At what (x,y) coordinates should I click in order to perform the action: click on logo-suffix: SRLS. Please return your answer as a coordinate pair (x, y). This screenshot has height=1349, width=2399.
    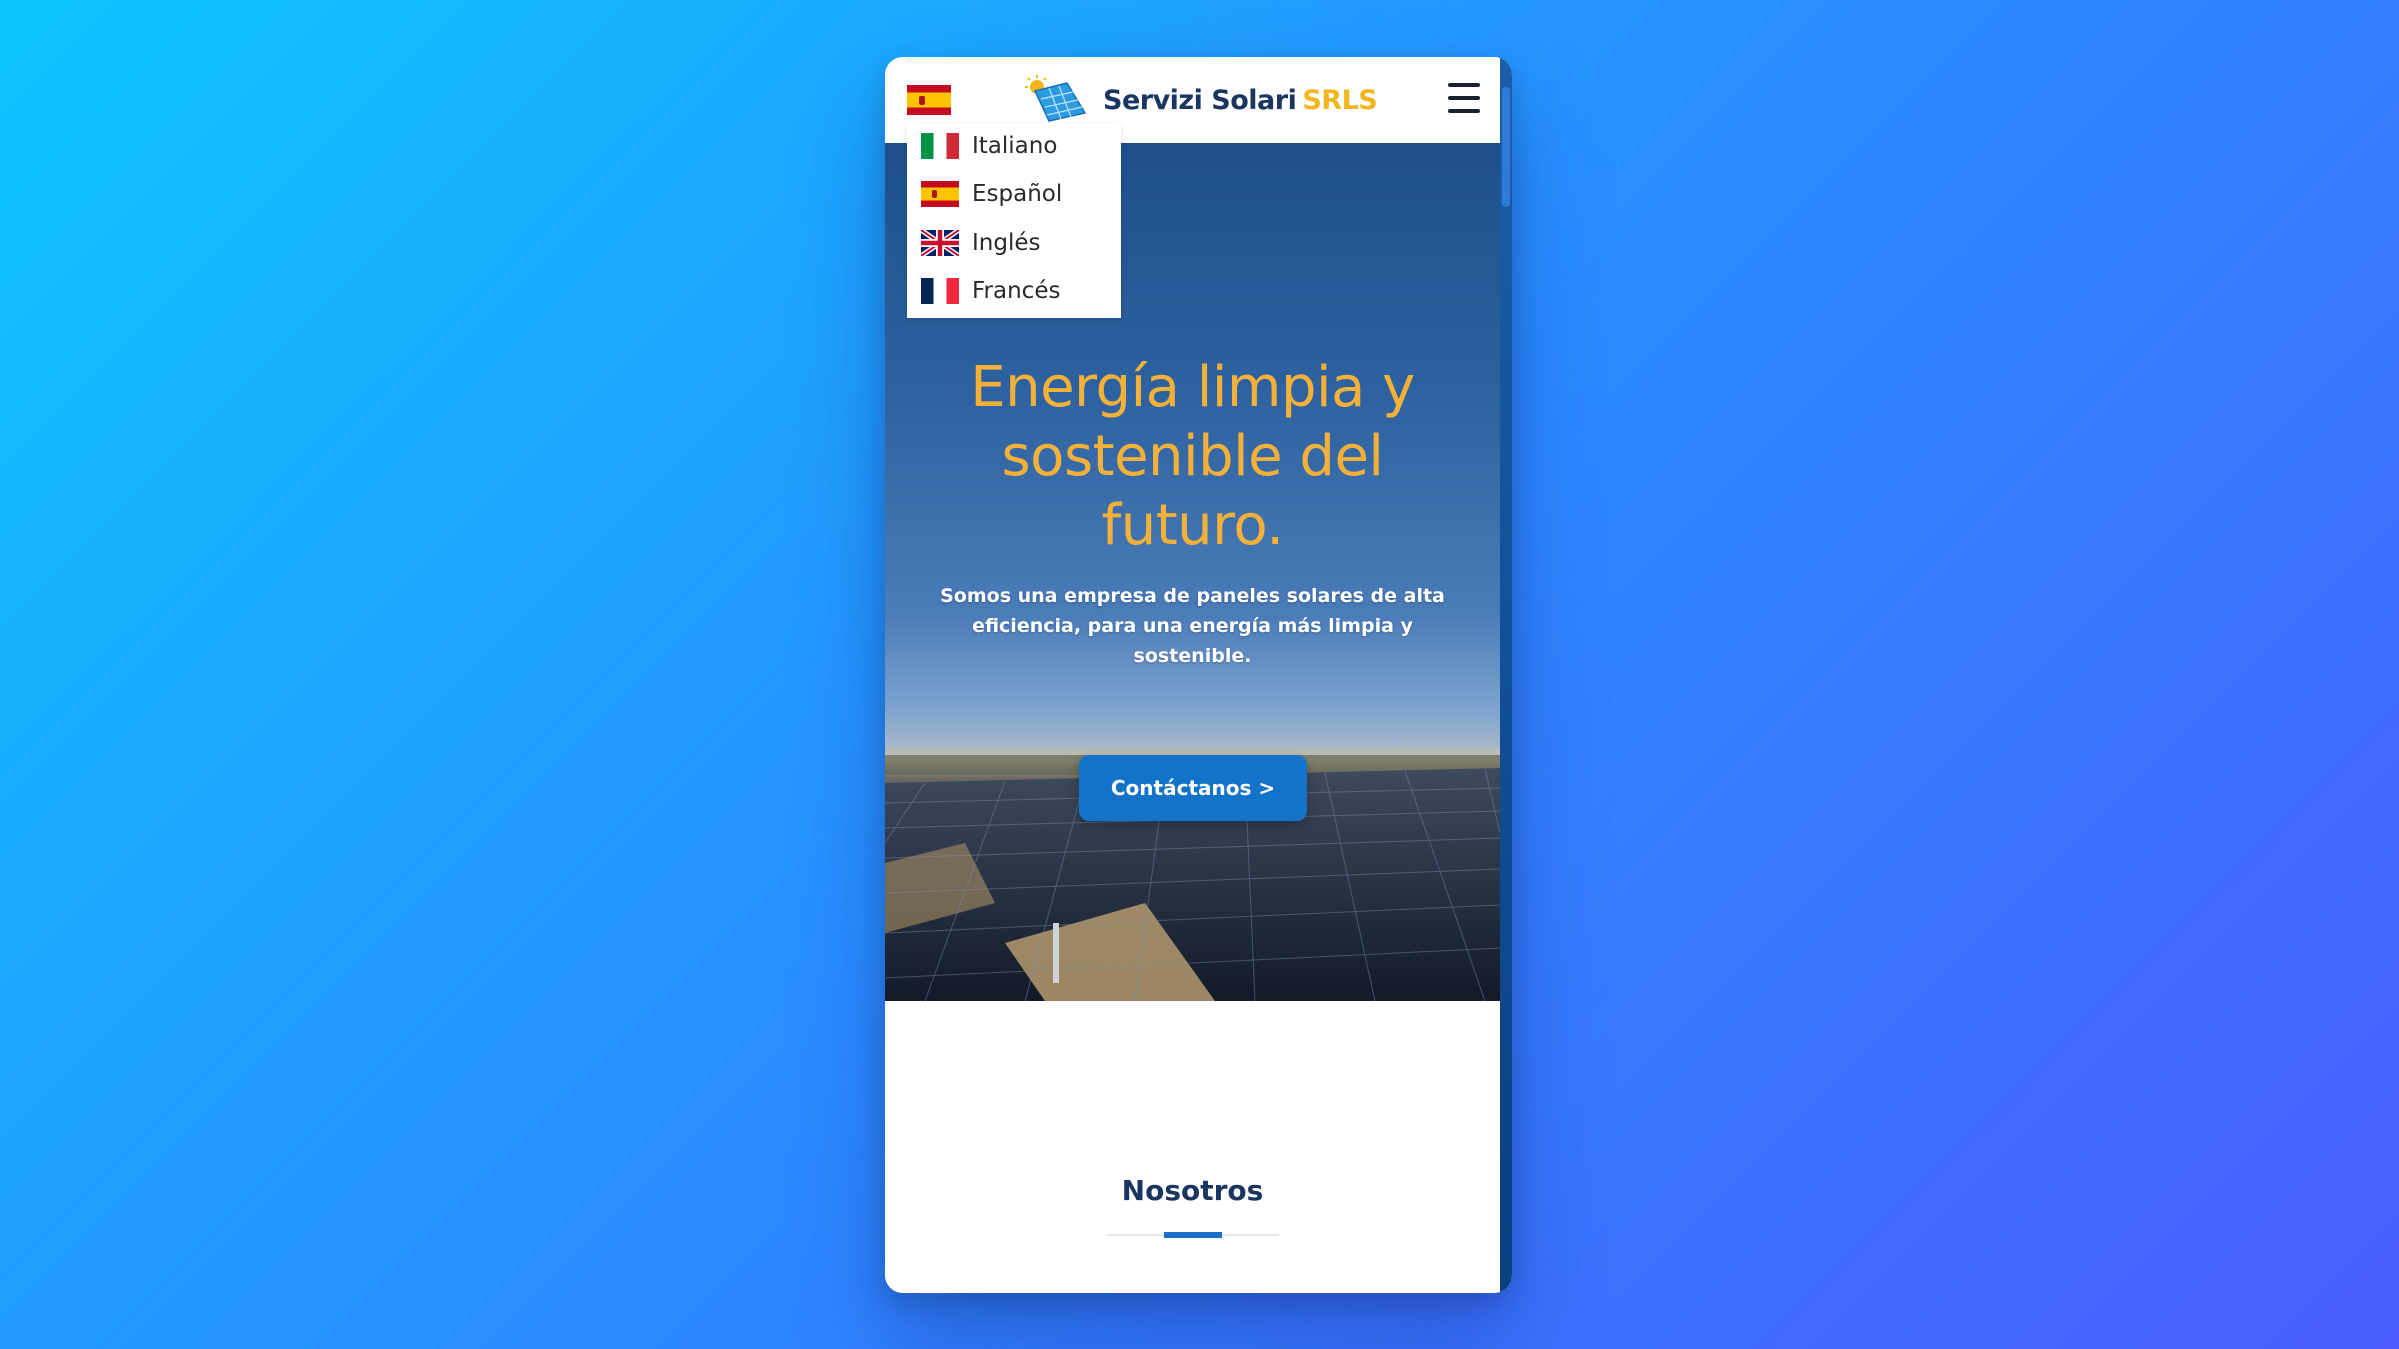
    Looking at the image, I should click on (1340, 100).